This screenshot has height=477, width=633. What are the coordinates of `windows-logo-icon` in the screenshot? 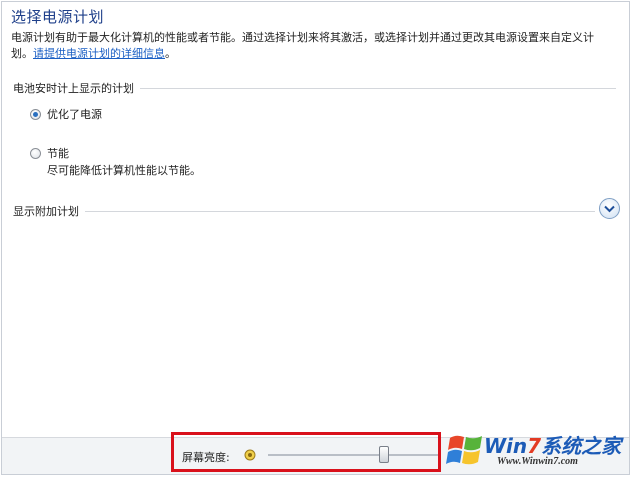 It's located at (464, 450).